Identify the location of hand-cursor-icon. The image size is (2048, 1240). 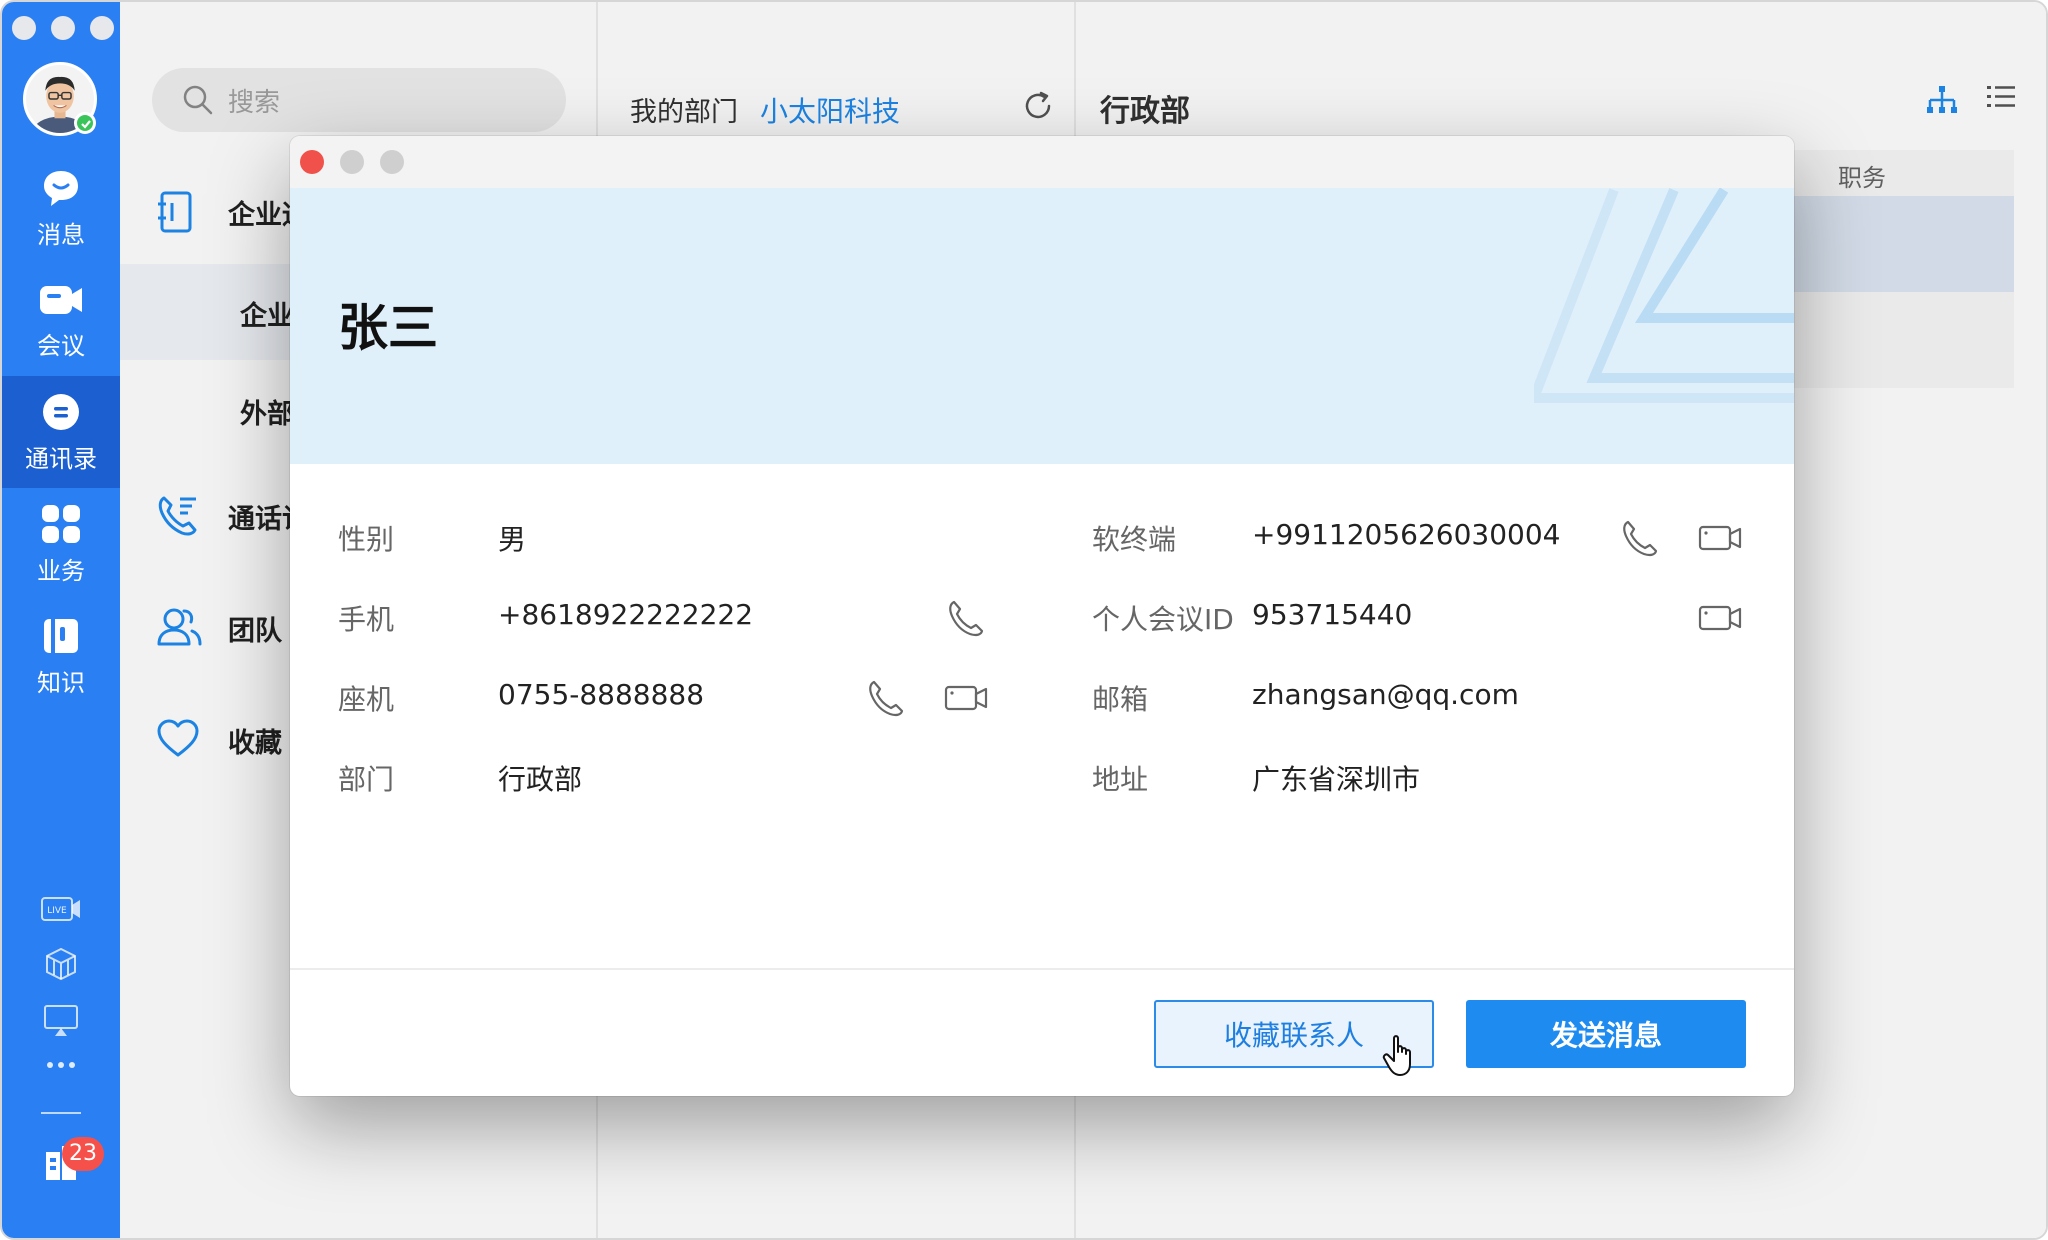
(1396, 1055).